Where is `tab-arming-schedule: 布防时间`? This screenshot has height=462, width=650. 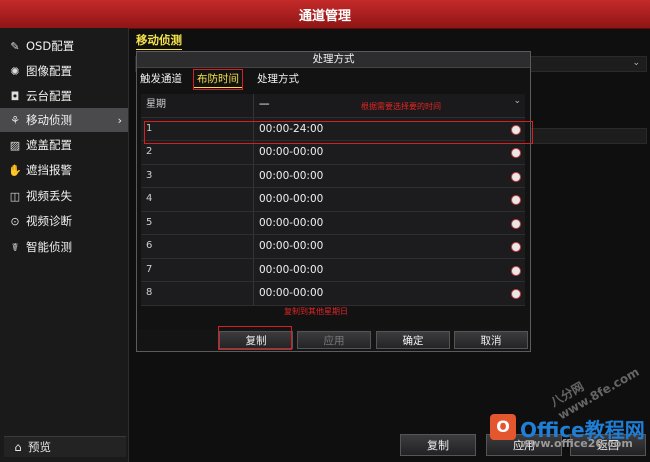 tab-arming-schedule: 布防时间 is located at coordinates (218, 79).